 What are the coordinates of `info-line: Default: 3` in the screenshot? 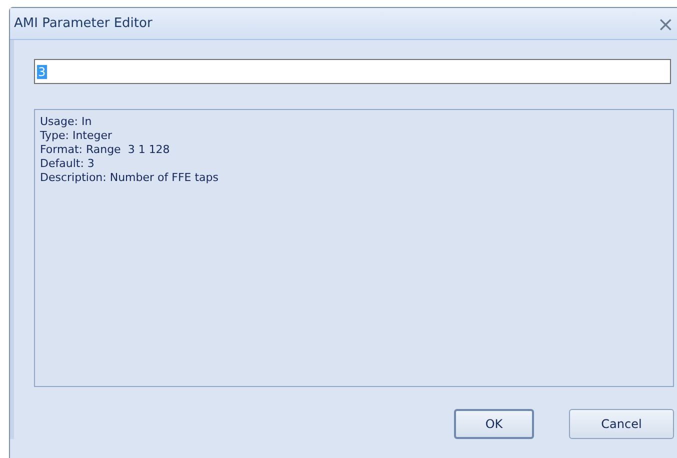 It's located at (68, 164).